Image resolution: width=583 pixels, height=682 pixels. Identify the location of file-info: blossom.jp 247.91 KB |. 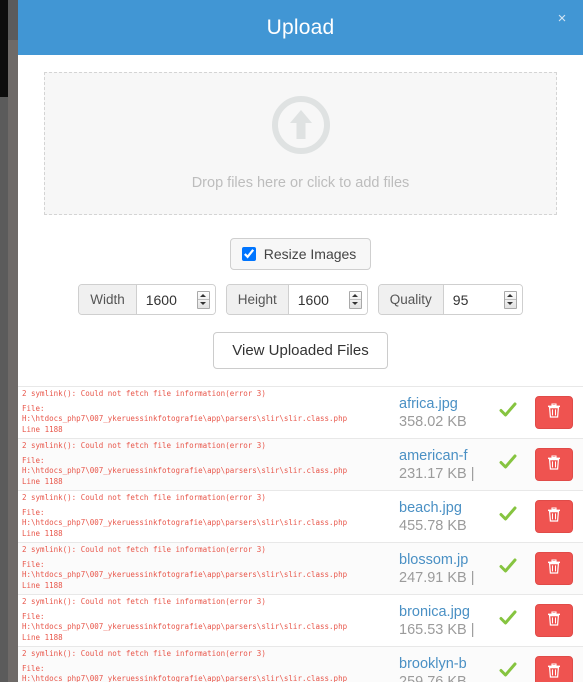
(445, 568).